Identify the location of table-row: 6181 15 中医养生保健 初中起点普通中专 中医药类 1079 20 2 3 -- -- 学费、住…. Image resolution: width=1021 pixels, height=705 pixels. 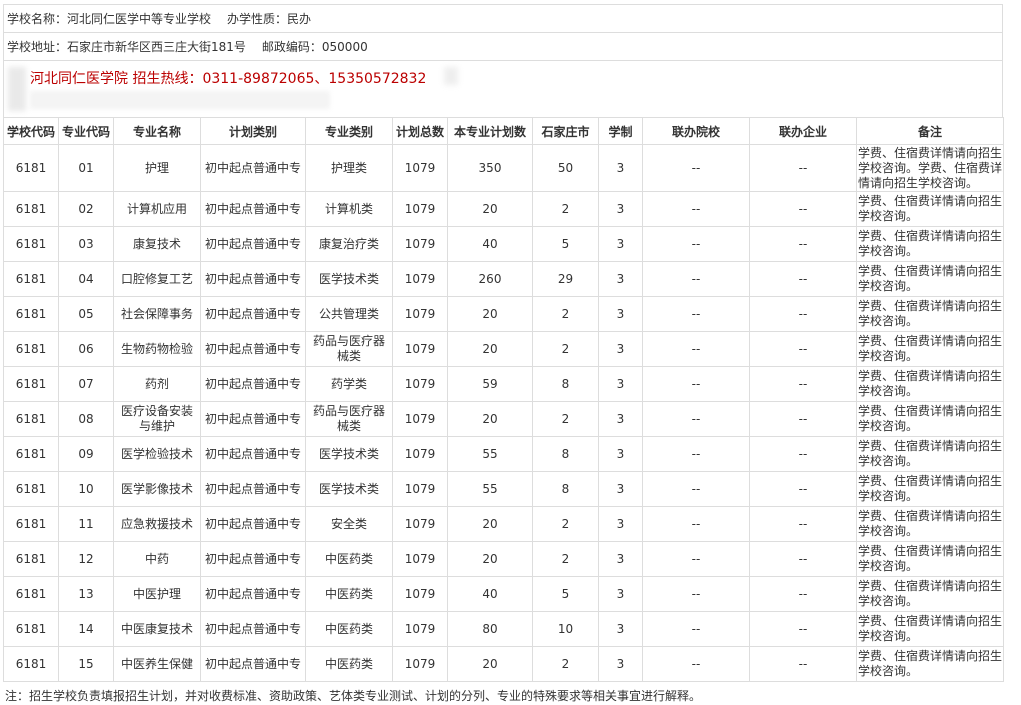
(503, 664).